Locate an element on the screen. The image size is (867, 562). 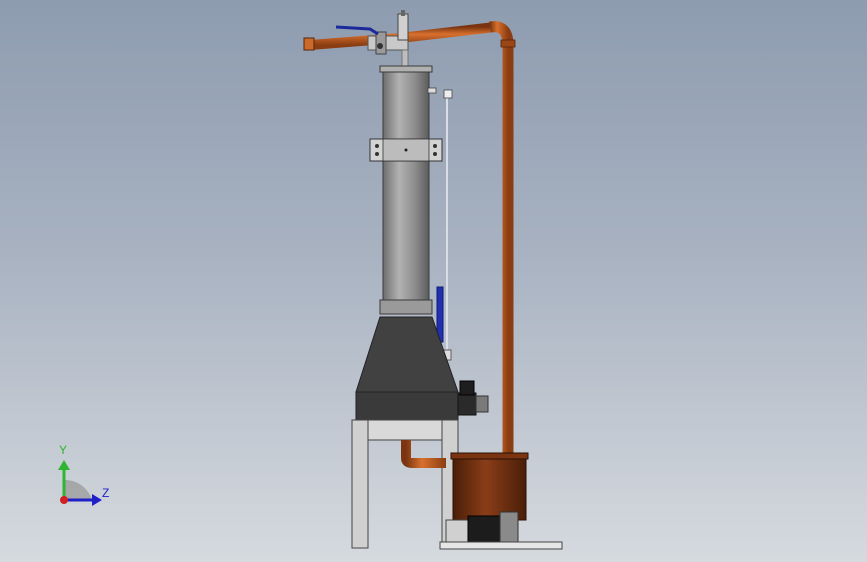
vertical-return-pipe is located at coordinates (502, 265).